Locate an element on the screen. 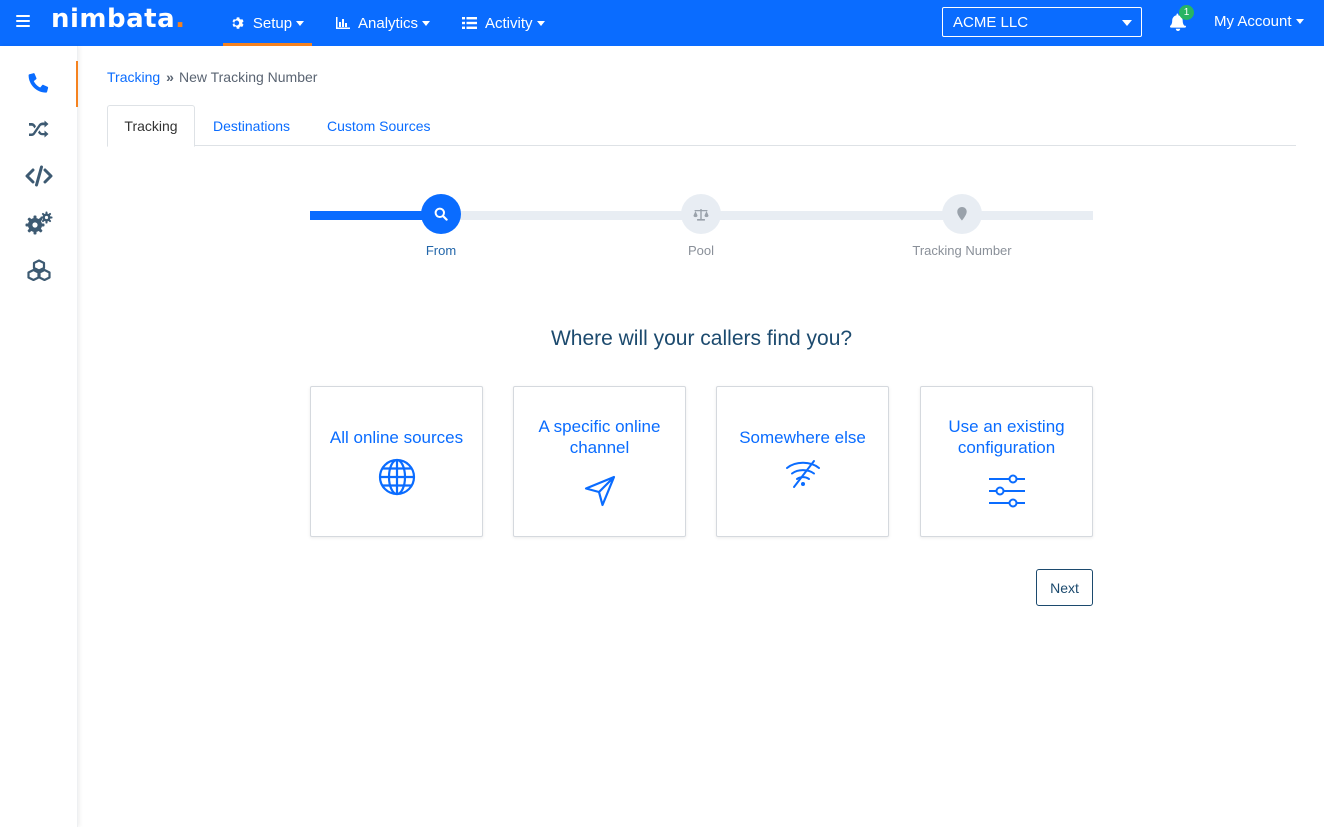 This screenshot has height=827, width=1324. hamburger-icon is located at coordinates (23, 22).